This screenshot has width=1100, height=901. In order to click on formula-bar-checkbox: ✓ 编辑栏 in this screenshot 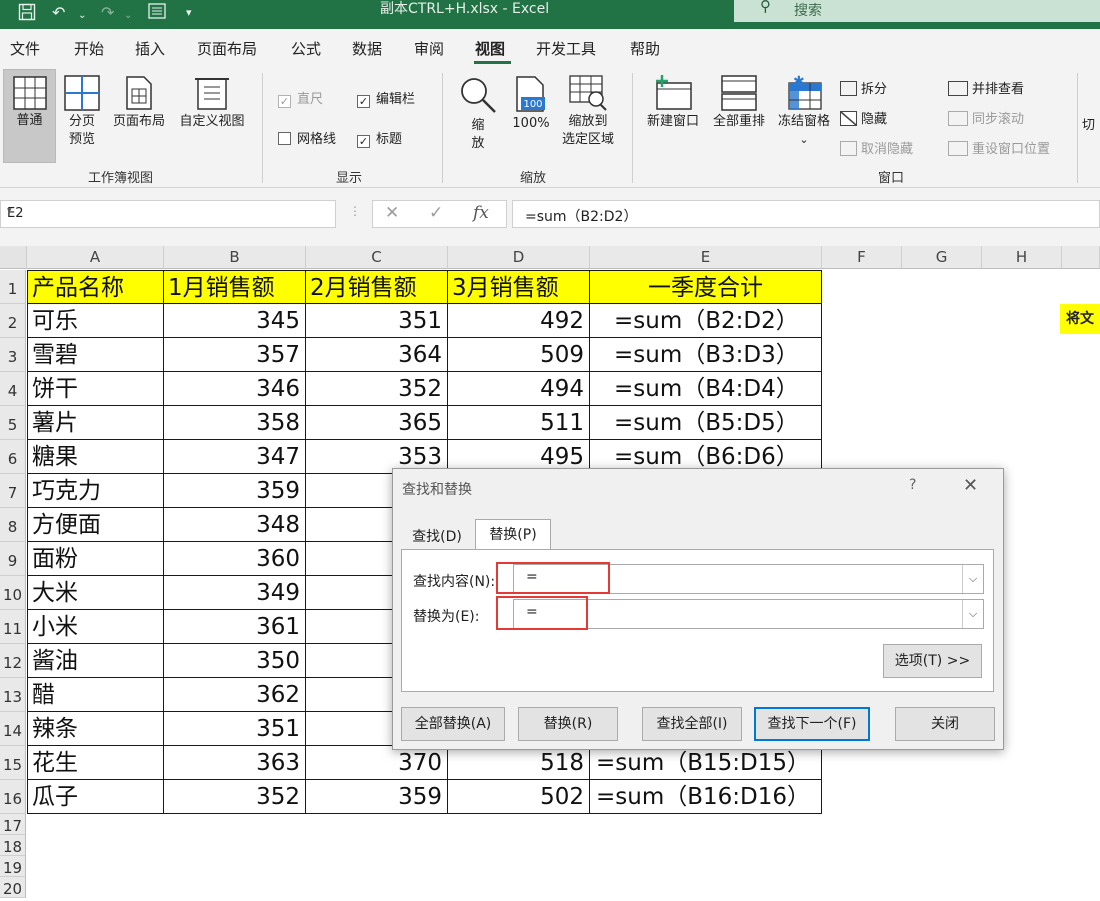, I will do `click(386, 98)`.